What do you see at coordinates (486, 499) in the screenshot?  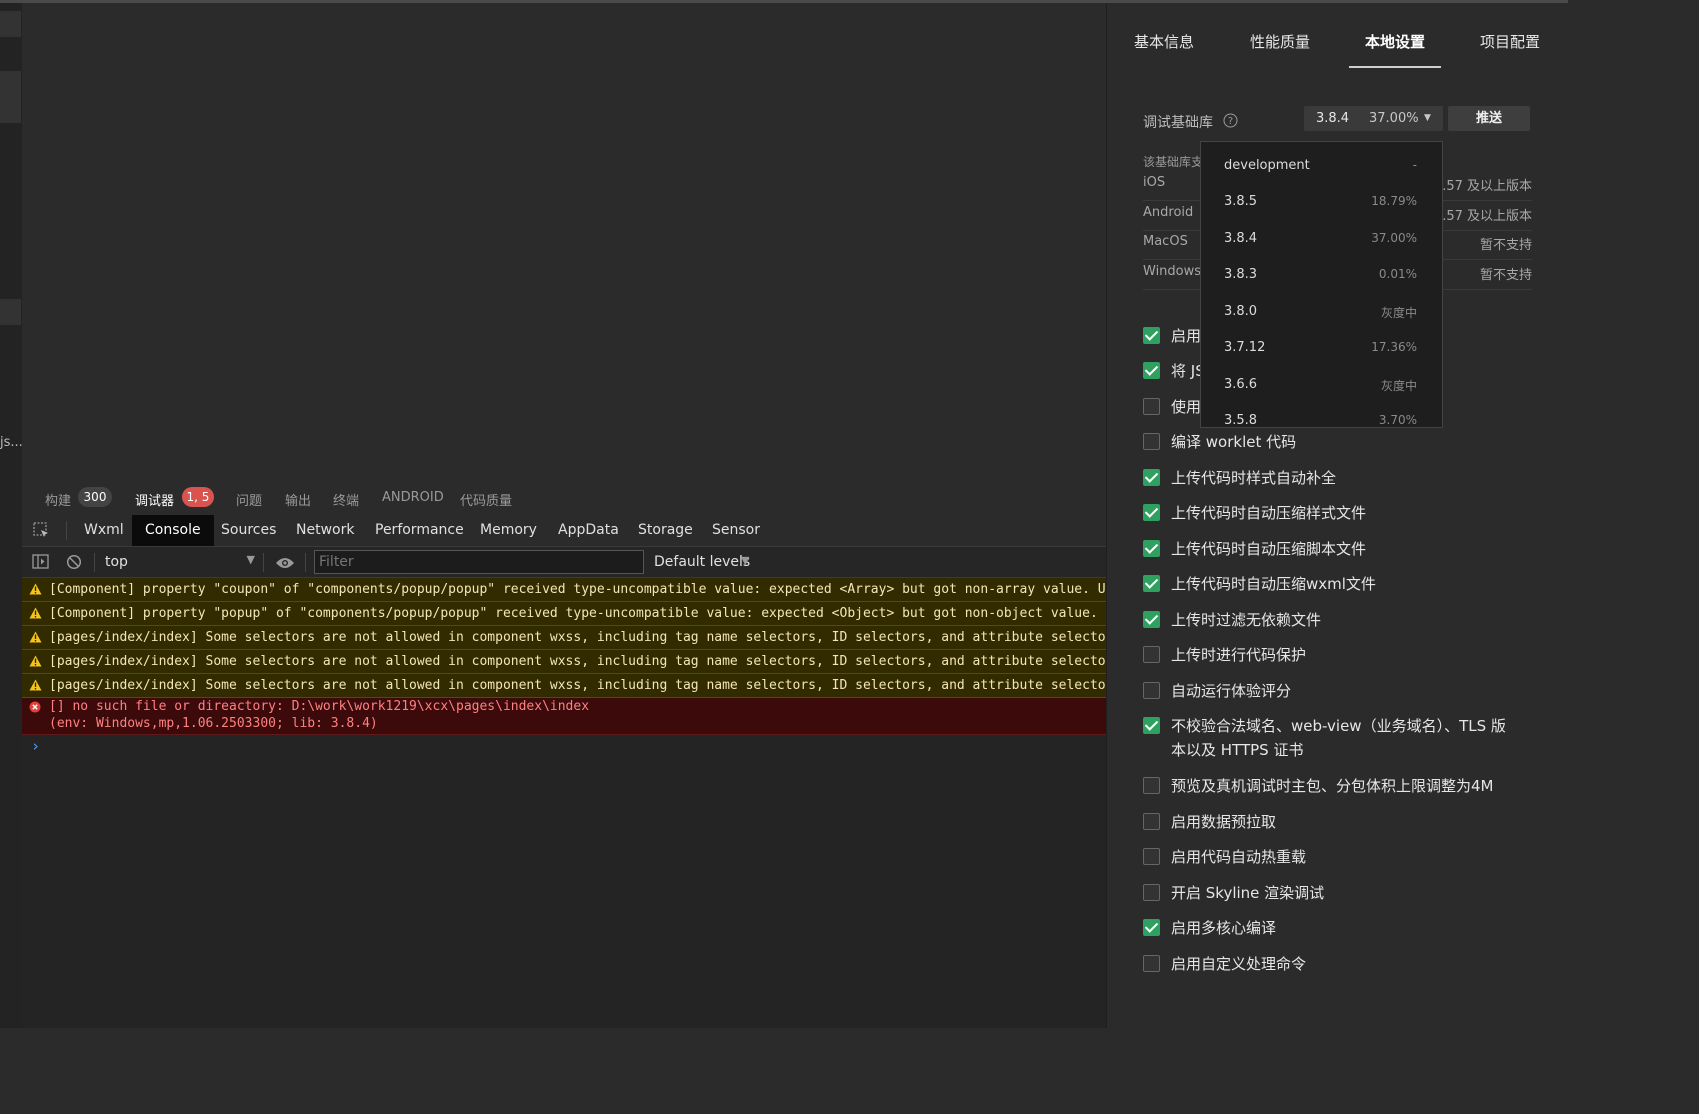 I see `tab-code-quality: 代码质量` at bounding box center [486, 499].